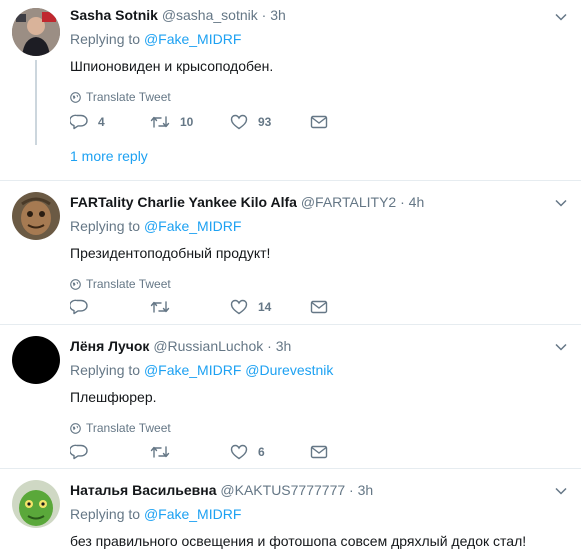 Image resolution: width=581 pixels, height=556 pixels. Describe the element at coordinates (261, 452) in the screenshot. I see `like-count: 6` at that location.